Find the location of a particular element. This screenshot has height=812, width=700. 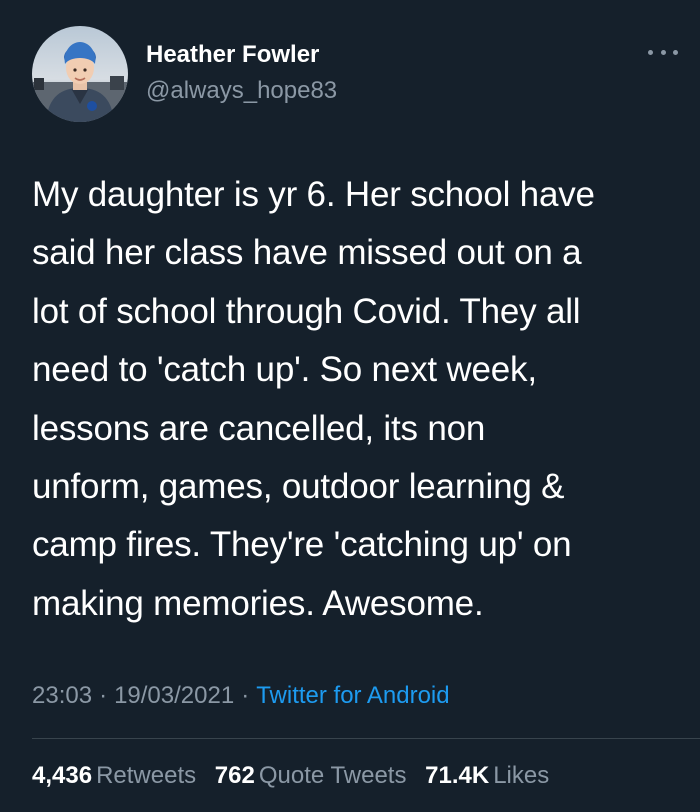

quote-tweets-stat: 762 Quote Tweets is located at coordinates (311, 775).